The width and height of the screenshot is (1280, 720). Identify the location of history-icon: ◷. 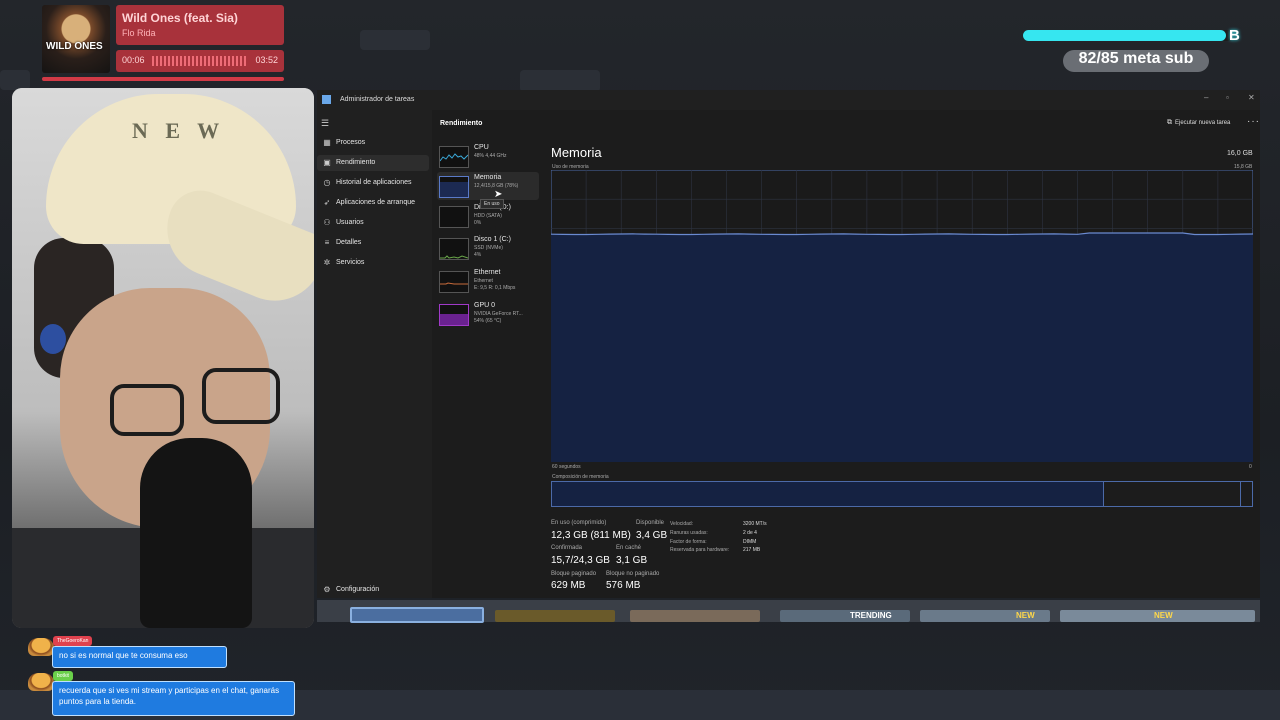
(327, 182).